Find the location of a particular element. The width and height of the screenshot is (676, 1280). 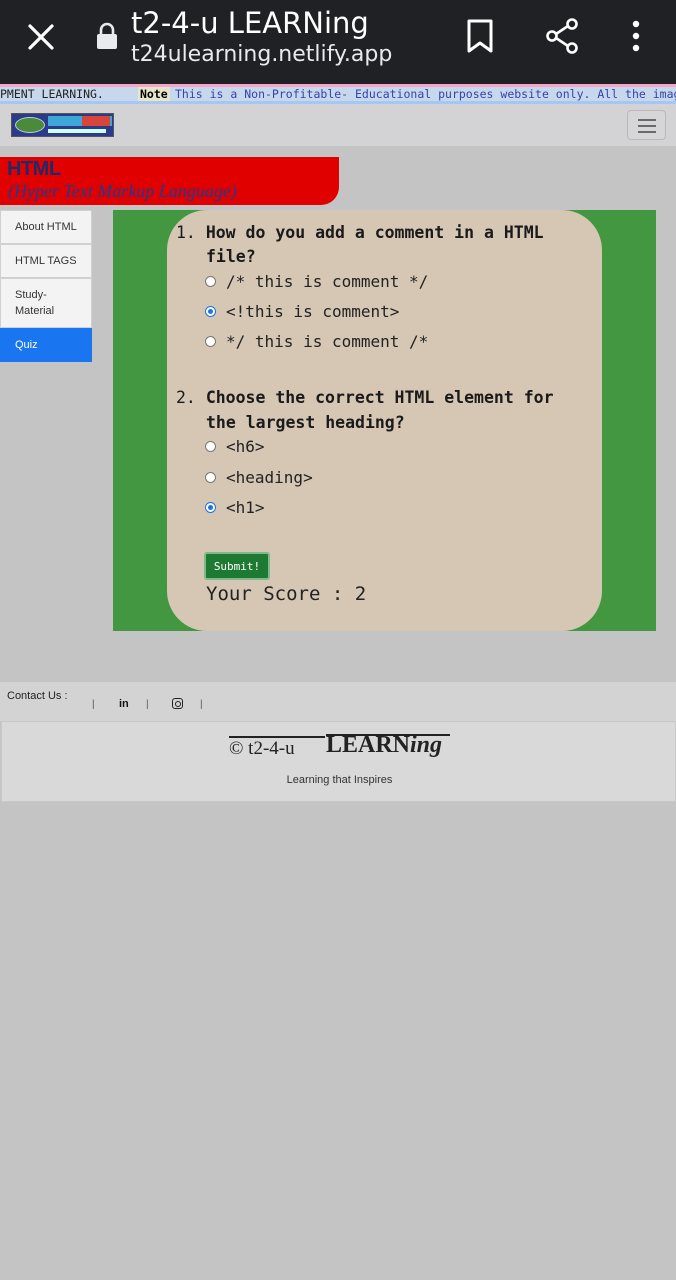

linkedin-icon: in is located at coordinates (124, 704).